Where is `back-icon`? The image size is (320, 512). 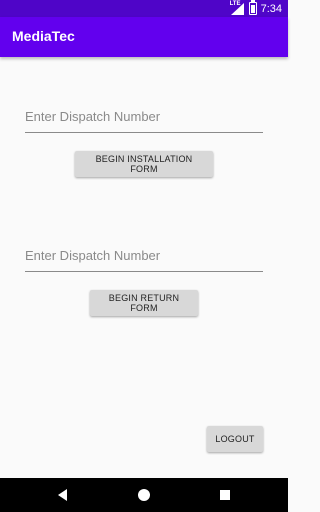
back-icon is located at coordinates (62, 495).